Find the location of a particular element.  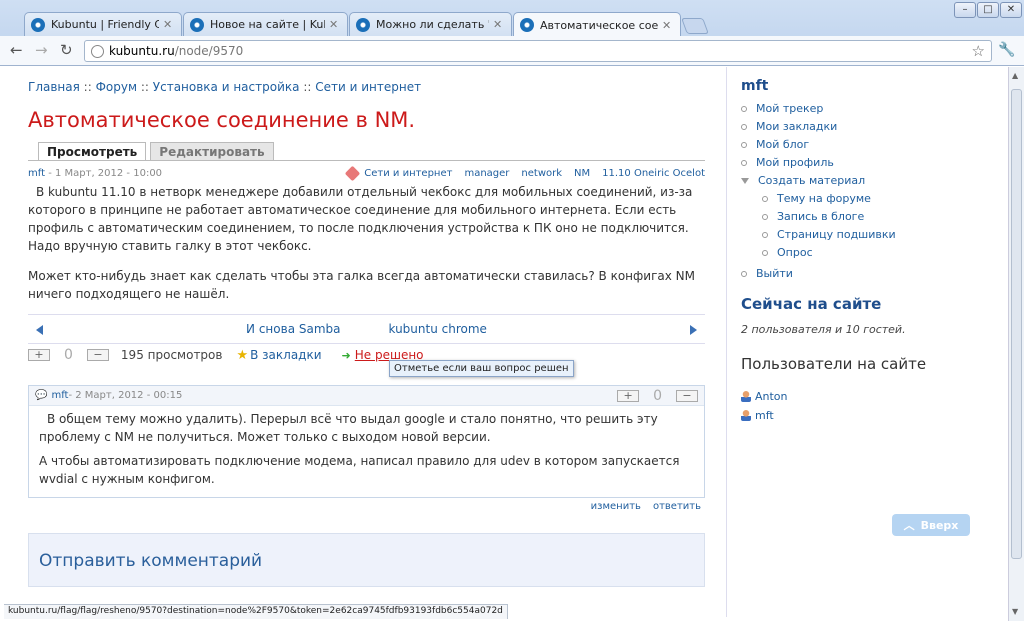

bookmark-link: В закладки is located at coordinates (285, 355).